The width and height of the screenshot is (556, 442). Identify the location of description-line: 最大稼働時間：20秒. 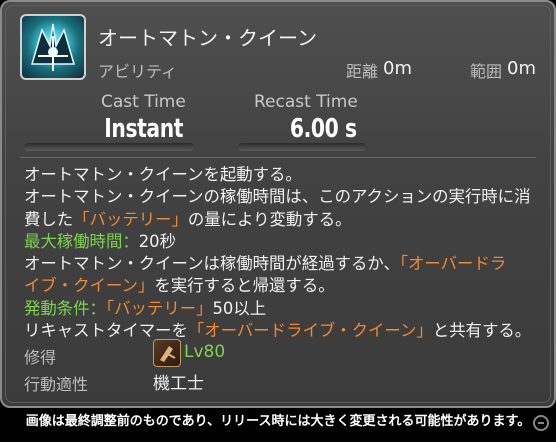
(100, 241).